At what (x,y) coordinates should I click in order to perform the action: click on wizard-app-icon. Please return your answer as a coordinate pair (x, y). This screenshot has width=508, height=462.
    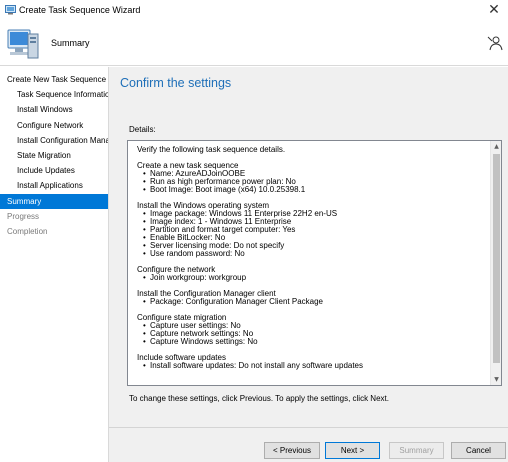
    Looking at the image, I should click on (10, 10).